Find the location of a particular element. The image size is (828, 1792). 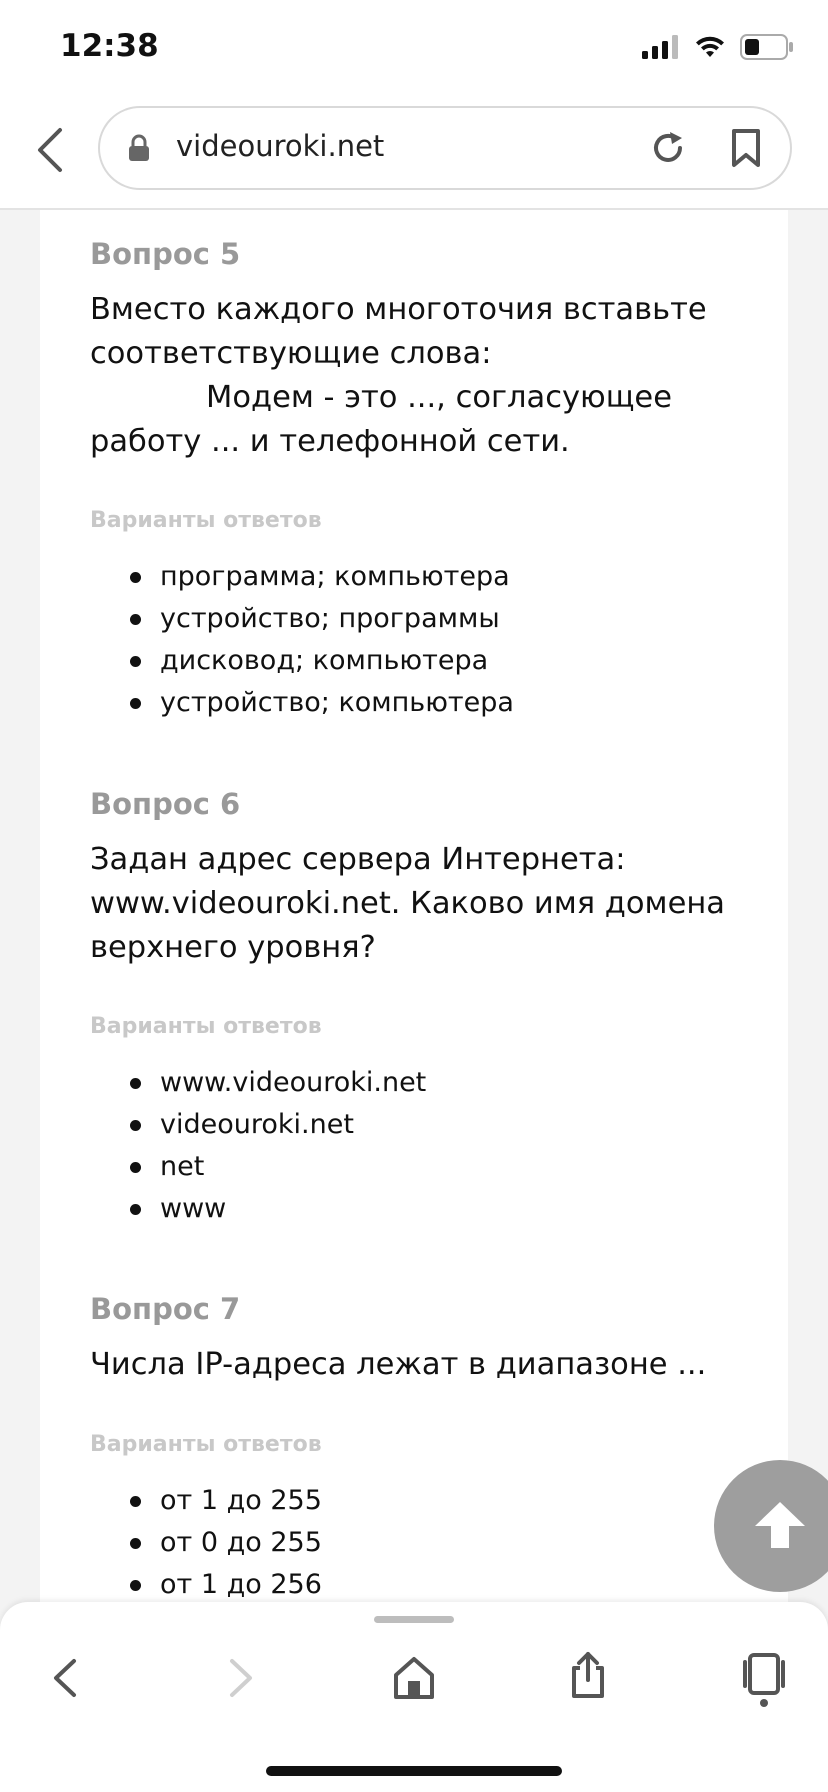

tabs-icon is located at coordinates (764, 1680).